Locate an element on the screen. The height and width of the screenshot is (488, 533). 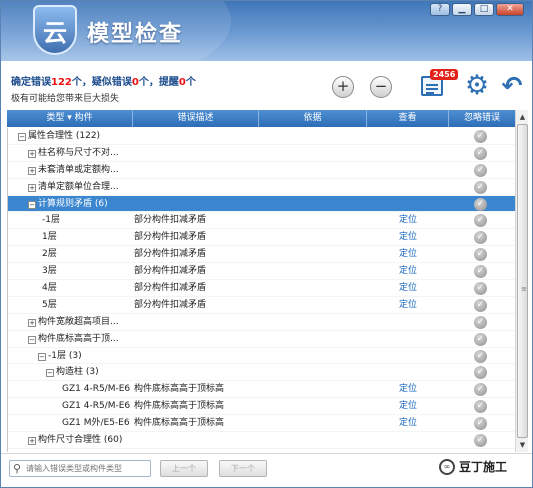
column-view: 查看 is located at coordinates (408, 118).